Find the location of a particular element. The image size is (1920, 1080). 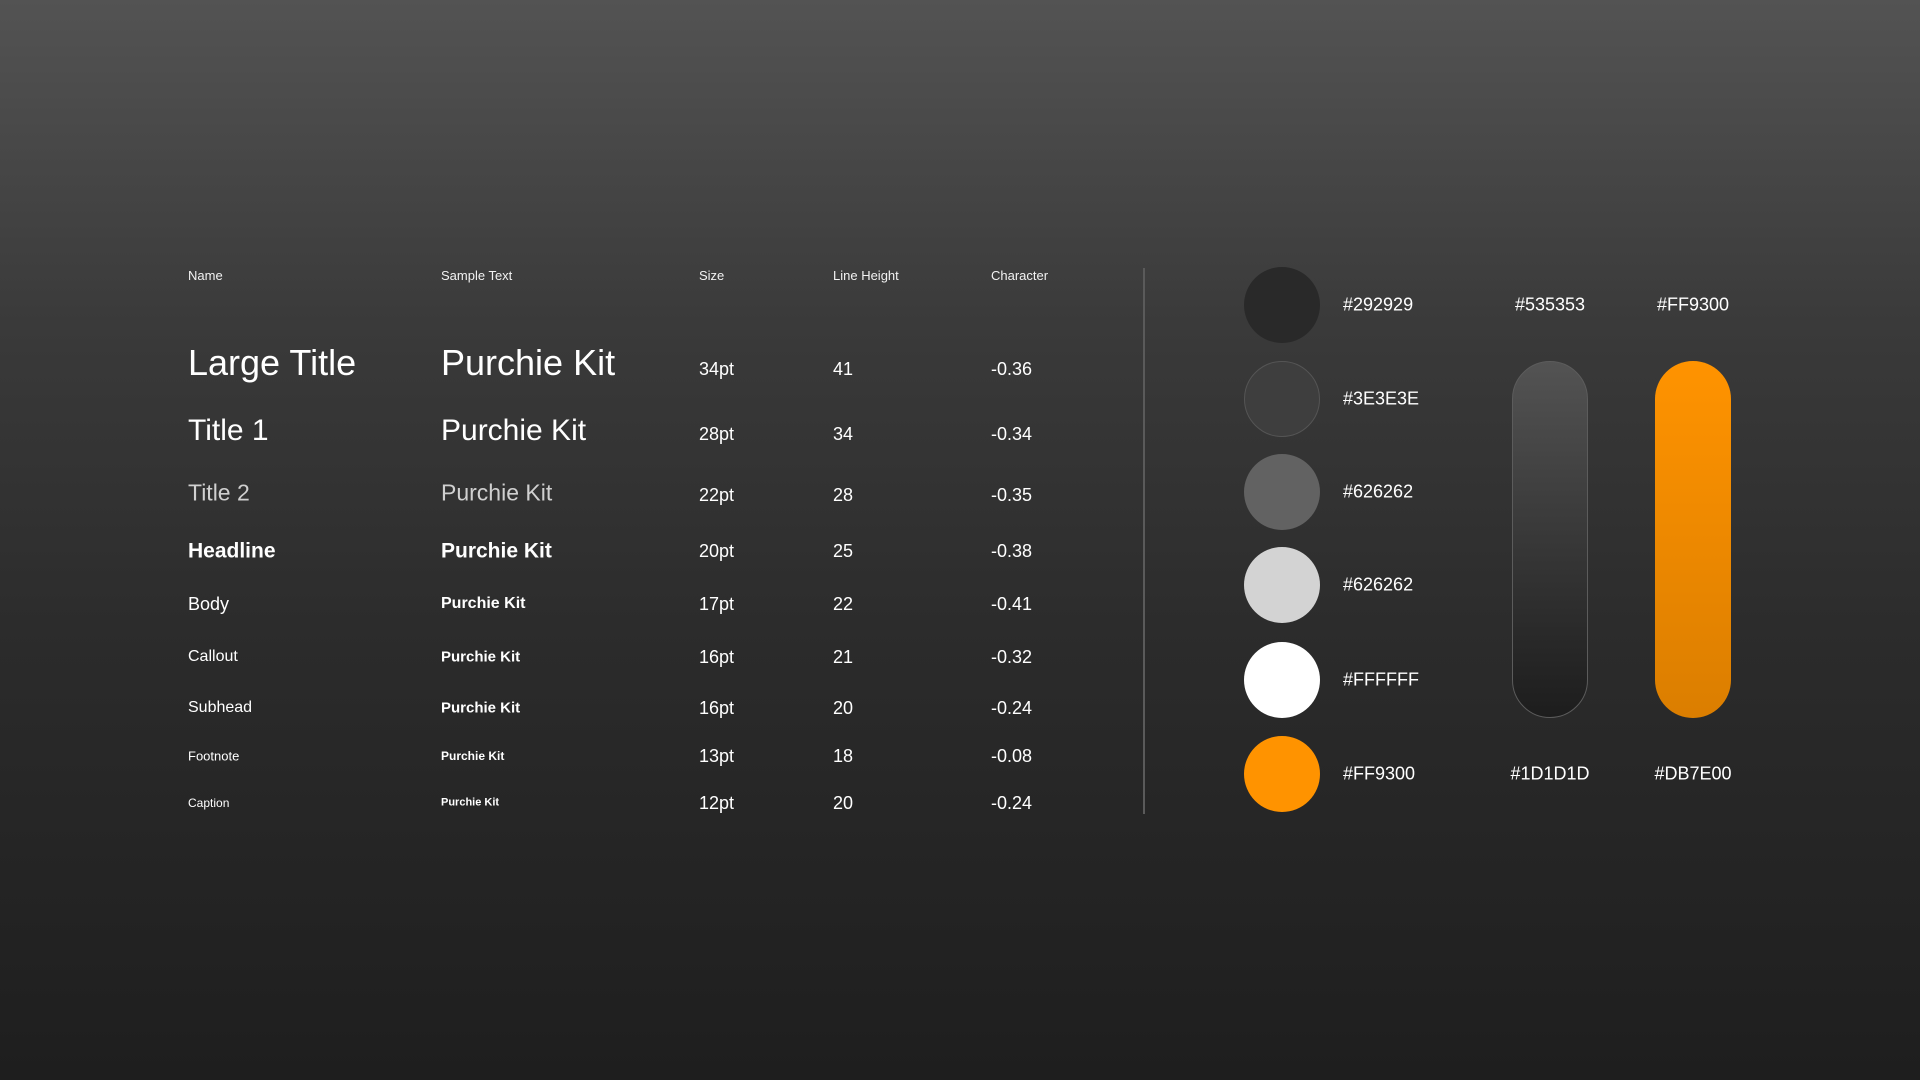

header-character: Character is located at coordinates (1020, 275).